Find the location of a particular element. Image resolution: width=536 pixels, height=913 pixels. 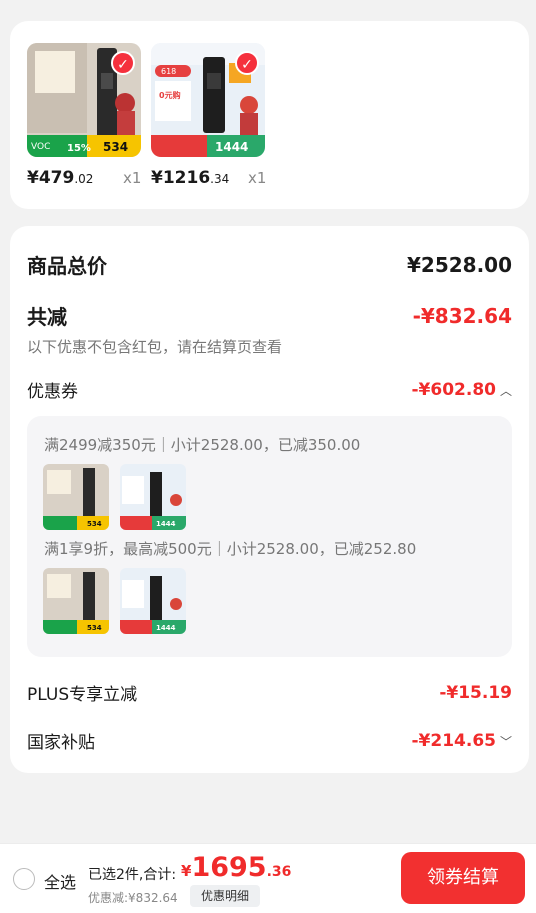

svg-text: 0元购 is located at coordinates (170, 95).